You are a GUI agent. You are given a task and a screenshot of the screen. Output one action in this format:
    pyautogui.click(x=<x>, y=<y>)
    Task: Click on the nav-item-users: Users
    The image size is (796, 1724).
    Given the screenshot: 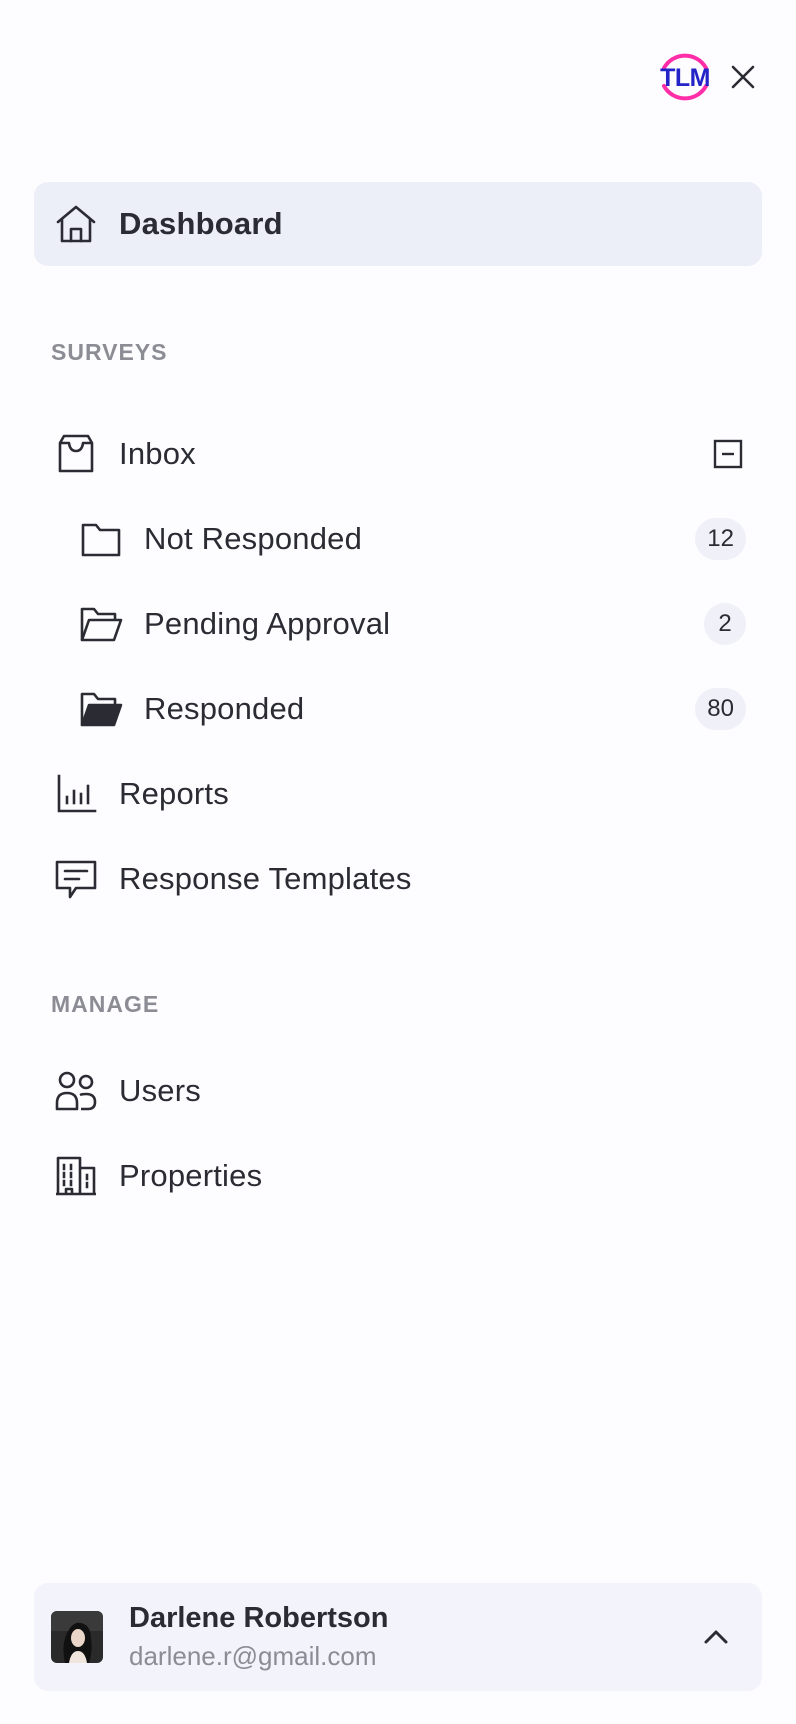 What is the action you would take?
    pyautogui.click(x=398, y=1091)
    